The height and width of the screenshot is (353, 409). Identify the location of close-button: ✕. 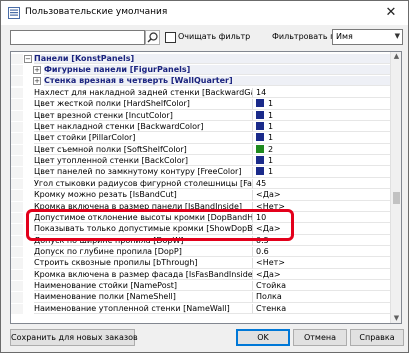
(391, 13).